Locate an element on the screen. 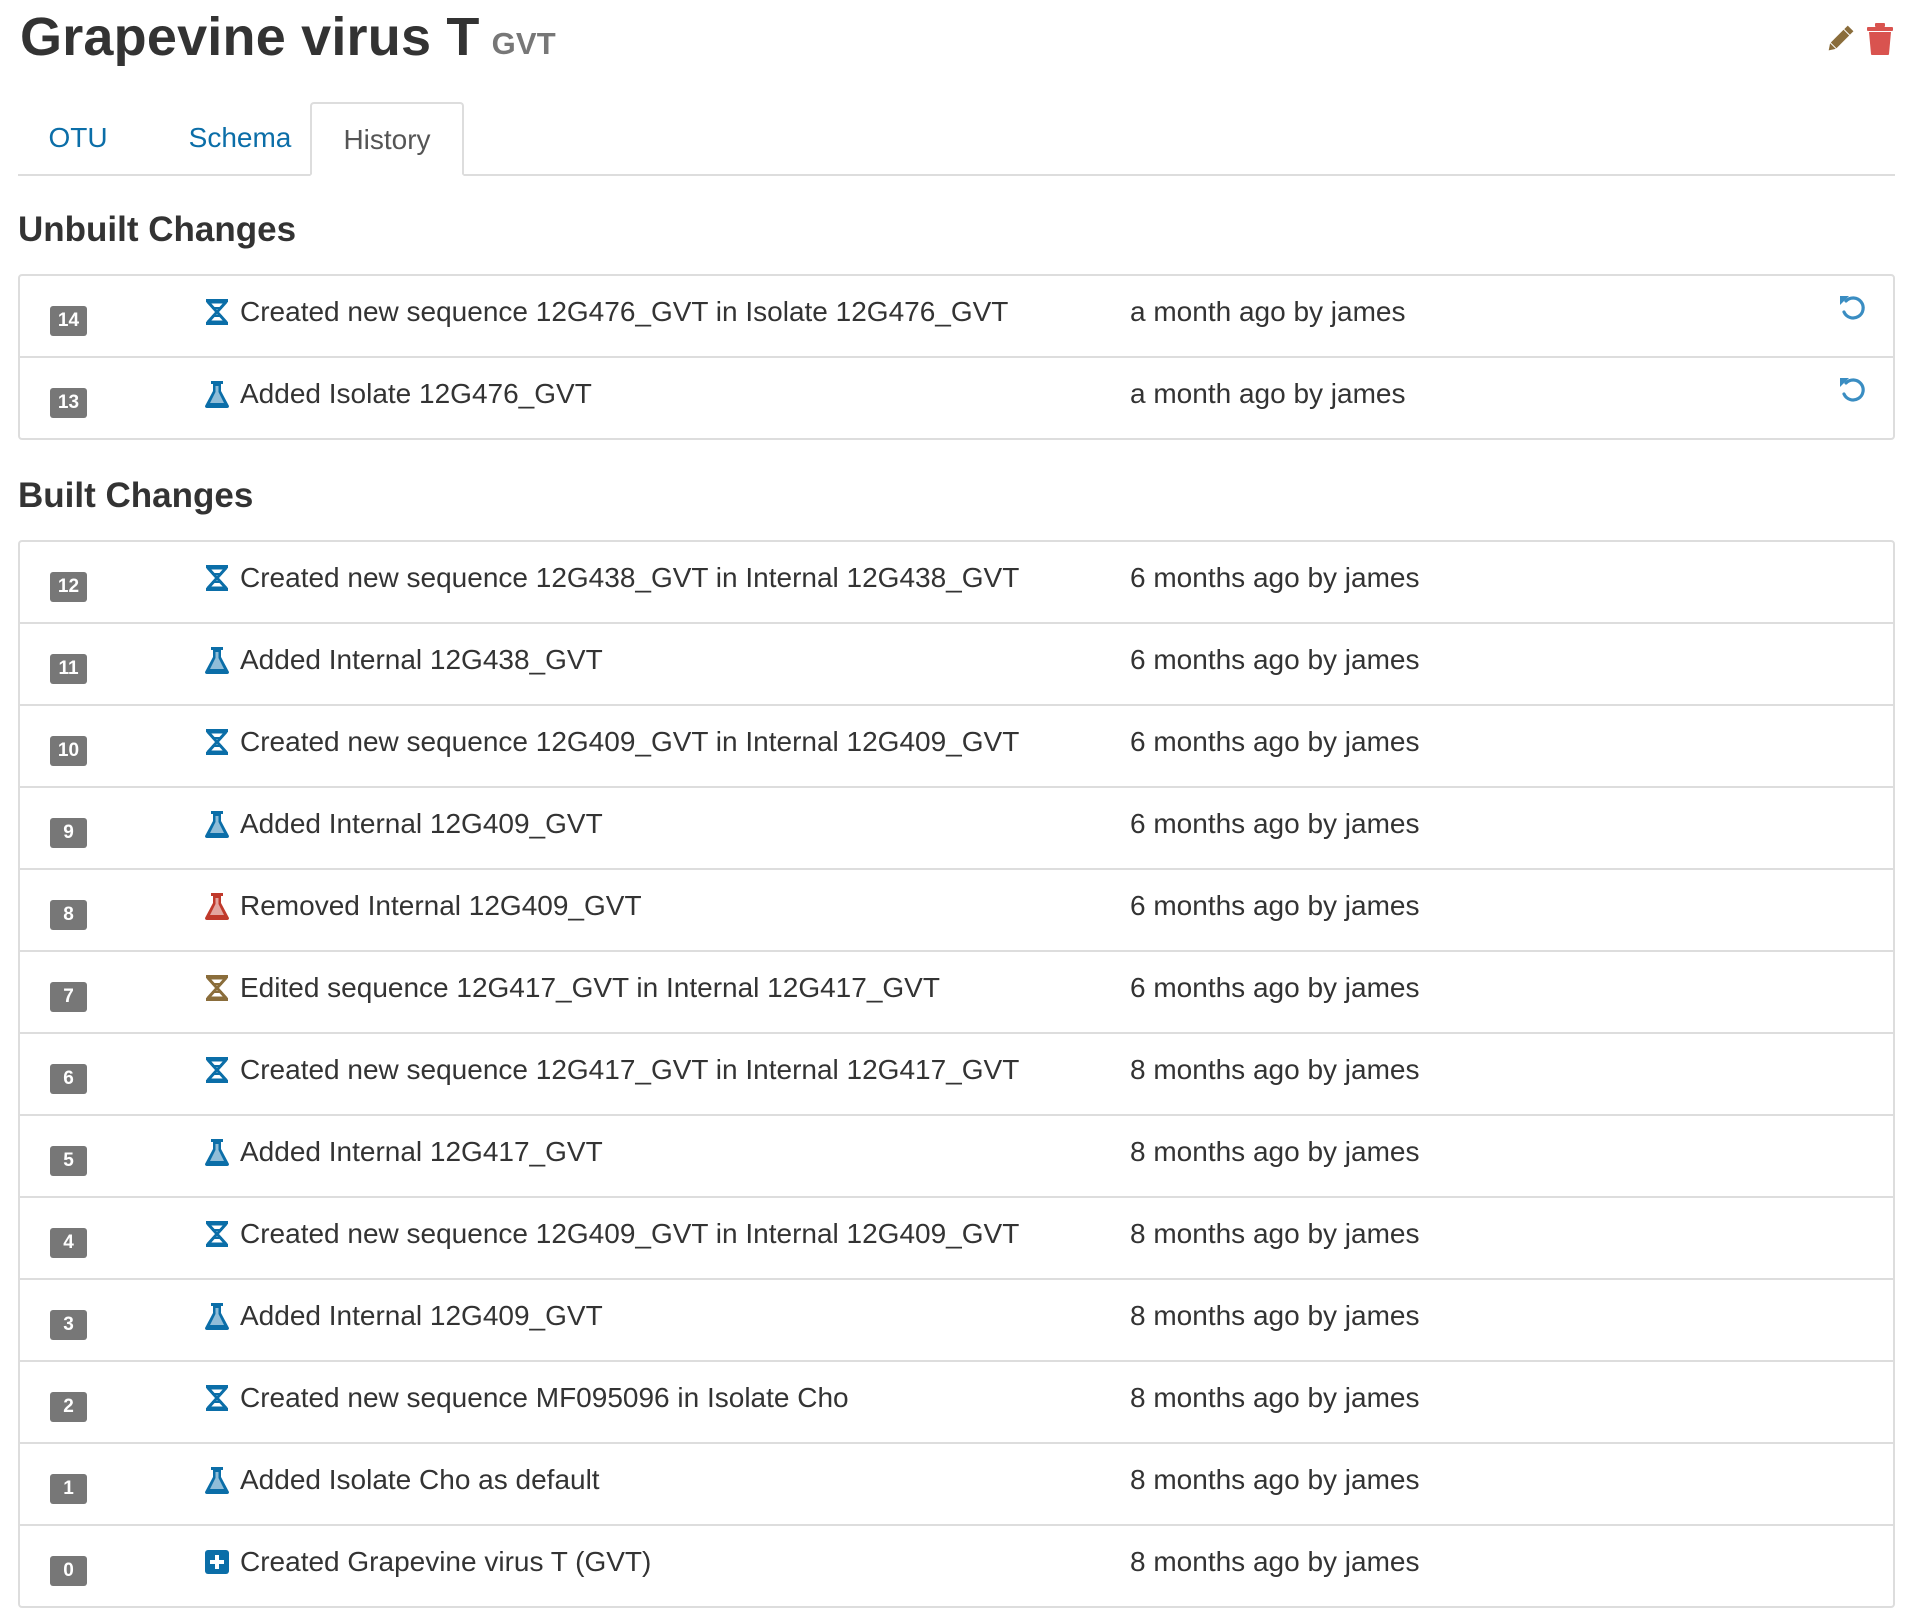  change-index-badge: 0 is located at coordinates (68, 1571).